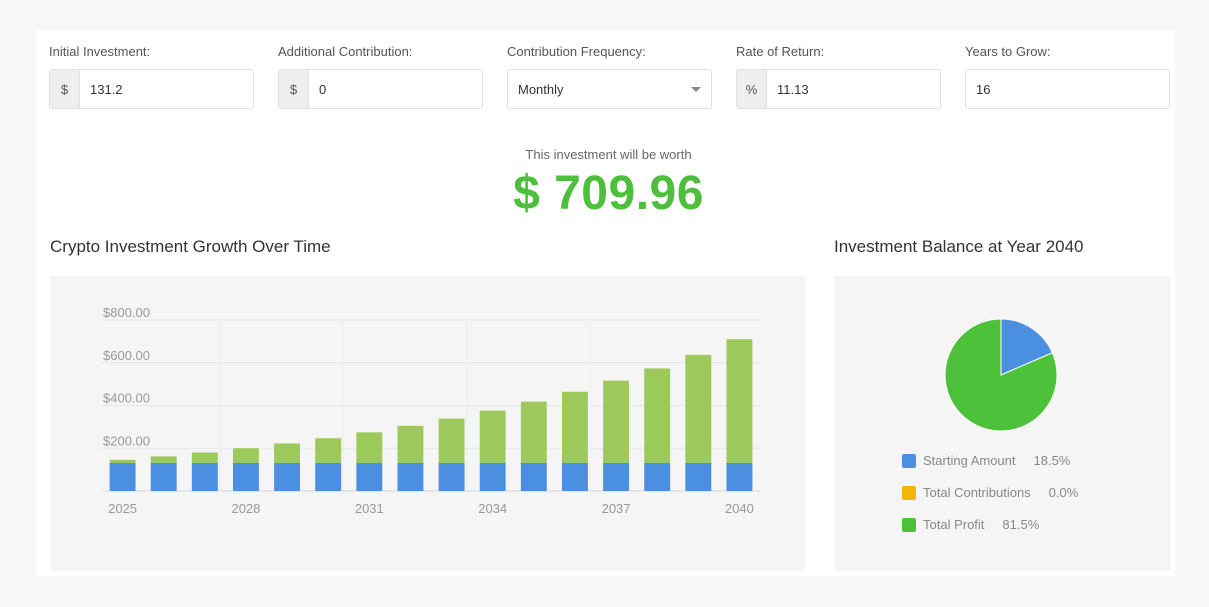 This screenshot has height=607, width=1209. What do you see at coordinates (166, 89) in the screenshot?
I see `initial-investment-value: 131.2` at bounding box center [166, 89].